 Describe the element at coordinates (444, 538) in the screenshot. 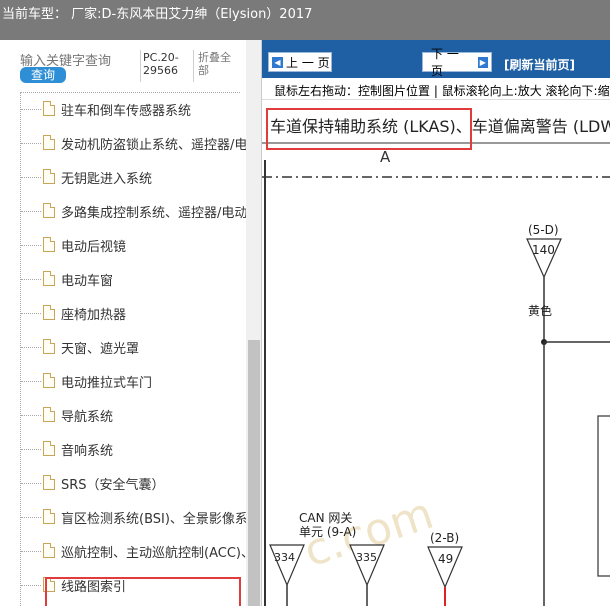

I see `connector-id-2b: (2-B)` at that location.